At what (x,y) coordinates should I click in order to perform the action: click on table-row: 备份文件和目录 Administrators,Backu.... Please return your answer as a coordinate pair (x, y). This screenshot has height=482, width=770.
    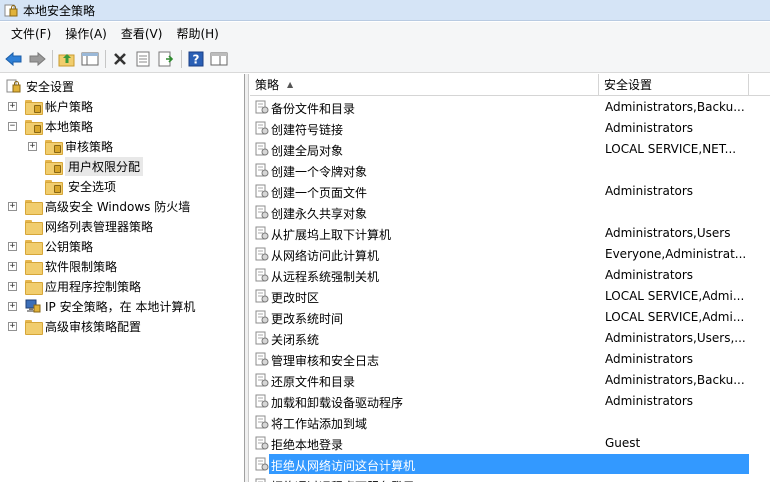
    Looking at the image, I should click on (500, 107).